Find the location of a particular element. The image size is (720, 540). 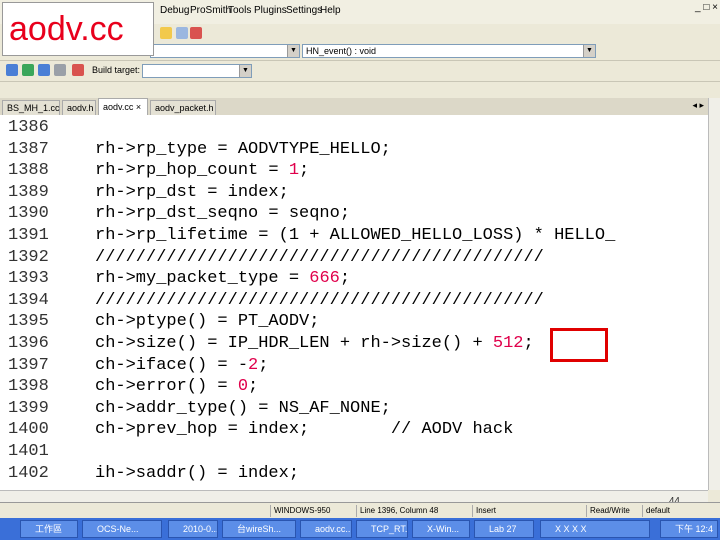

status-encoding: WINDOWS-950 is located at coordinates (312, 511).